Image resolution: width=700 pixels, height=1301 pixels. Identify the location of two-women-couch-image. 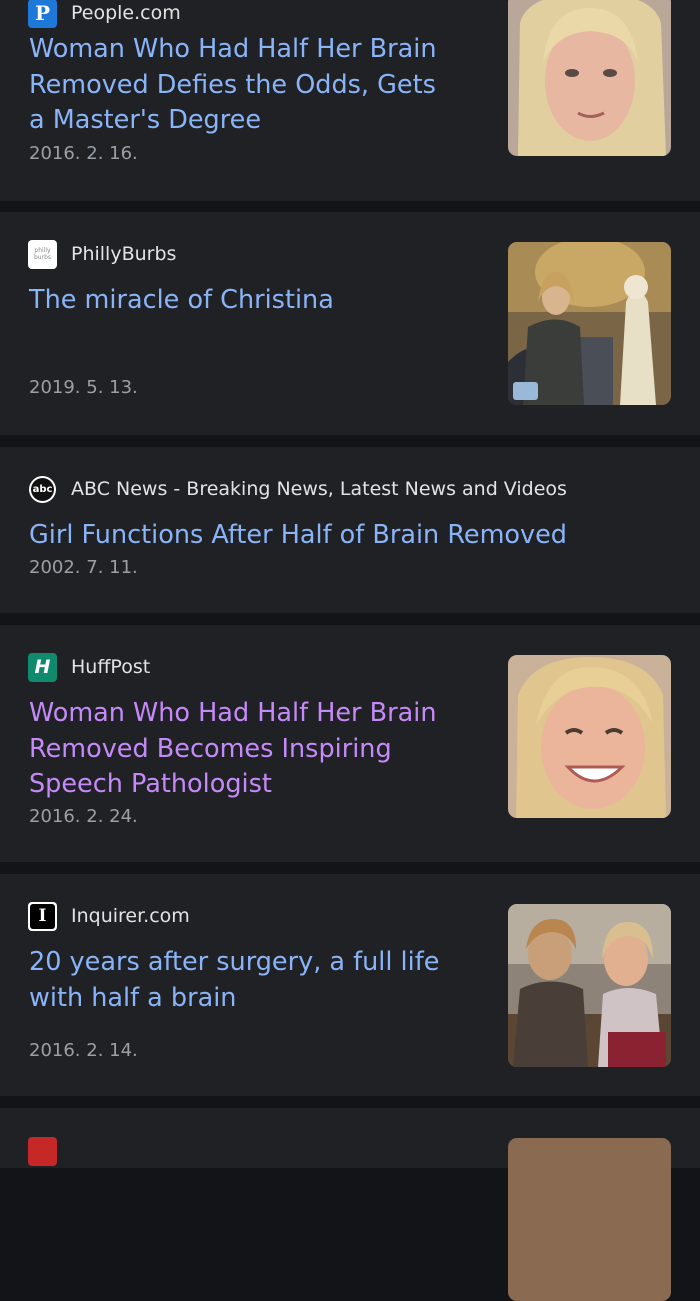
(589, 985).